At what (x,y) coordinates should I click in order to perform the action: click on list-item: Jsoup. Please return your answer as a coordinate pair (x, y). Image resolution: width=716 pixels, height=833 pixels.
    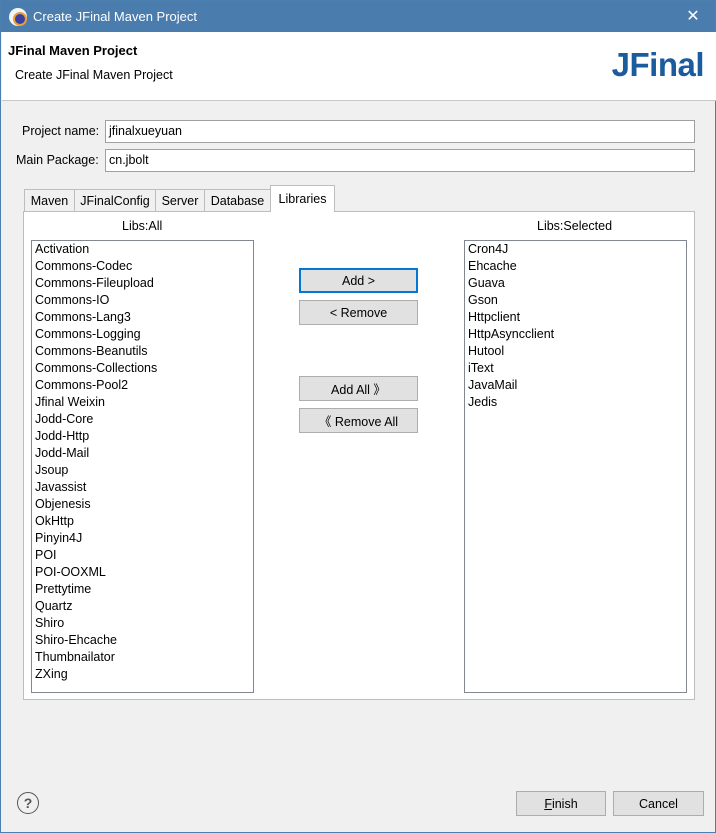
    Looking at the image, I should click on (142, 470).